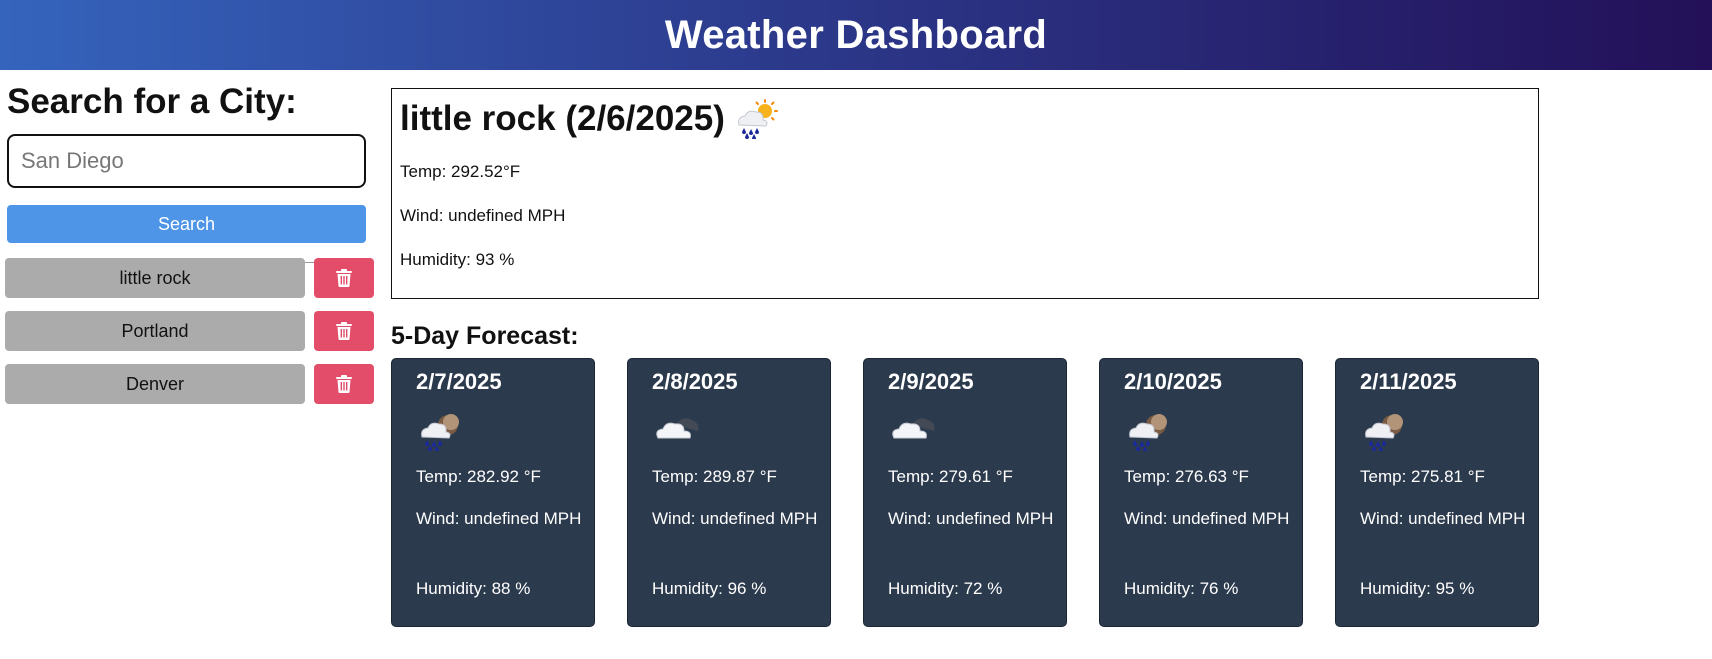 The height and width of the screenshot is (659, 1712). What do you see at coordinates (945, 588) in the screenshot?
I see `forecast-humidity: Humidity: 72 %` at bounding box center [945, 588].